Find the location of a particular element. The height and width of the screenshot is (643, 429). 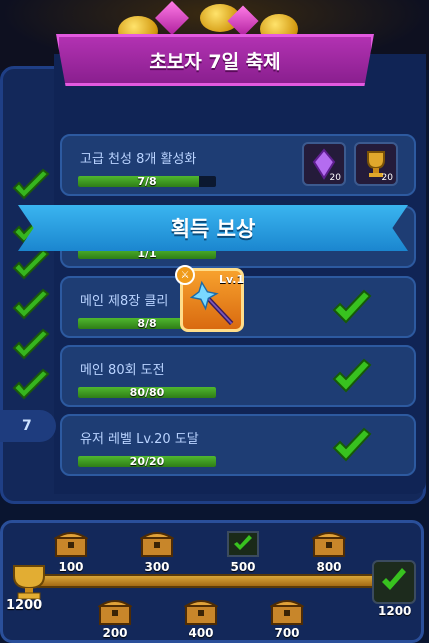

check-icon is located at coordinates (394, 579).